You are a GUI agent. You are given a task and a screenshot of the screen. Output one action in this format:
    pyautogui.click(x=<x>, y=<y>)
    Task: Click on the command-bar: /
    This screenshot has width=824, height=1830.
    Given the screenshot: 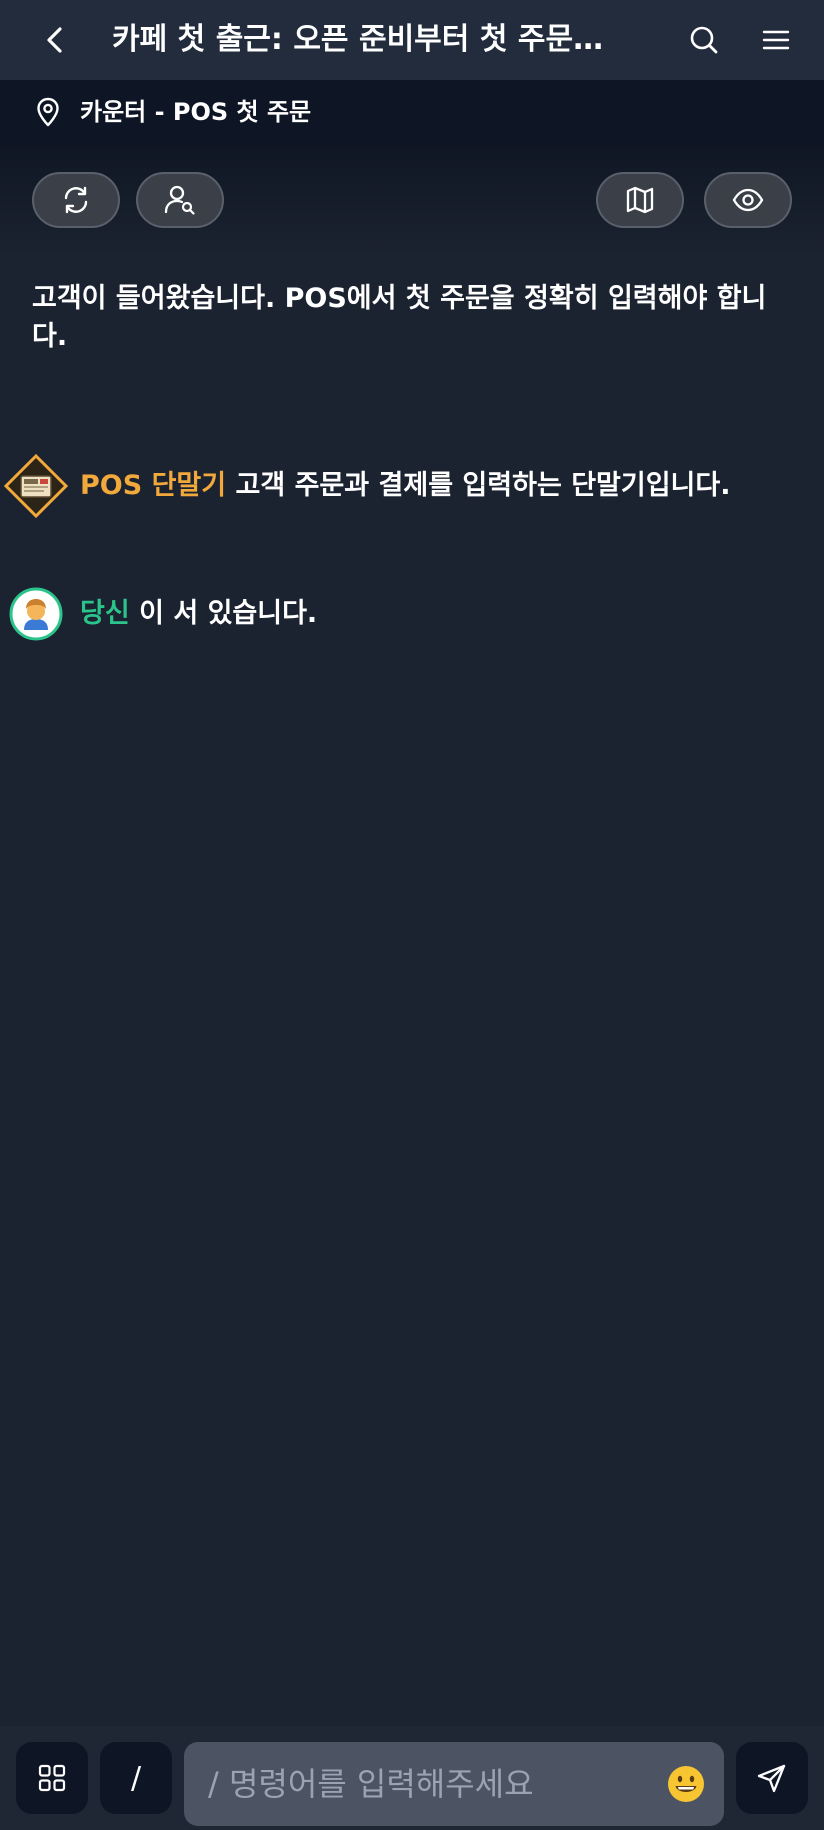 What is the action you would take?
    pyautogui.click(x=412, y=1778)
    